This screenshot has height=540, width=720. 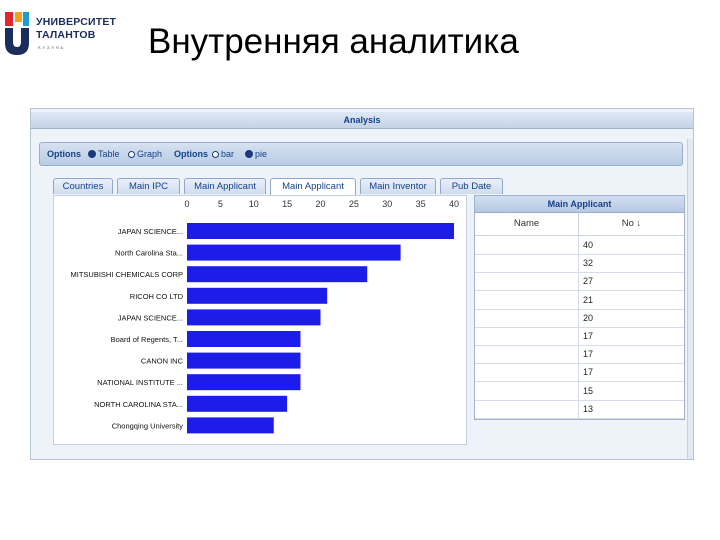 What do you see at coordinates (52, 47) in the screenshot?
I see `logo-text-line3: КАЗАНЬ` at bounding box center [52, 47].